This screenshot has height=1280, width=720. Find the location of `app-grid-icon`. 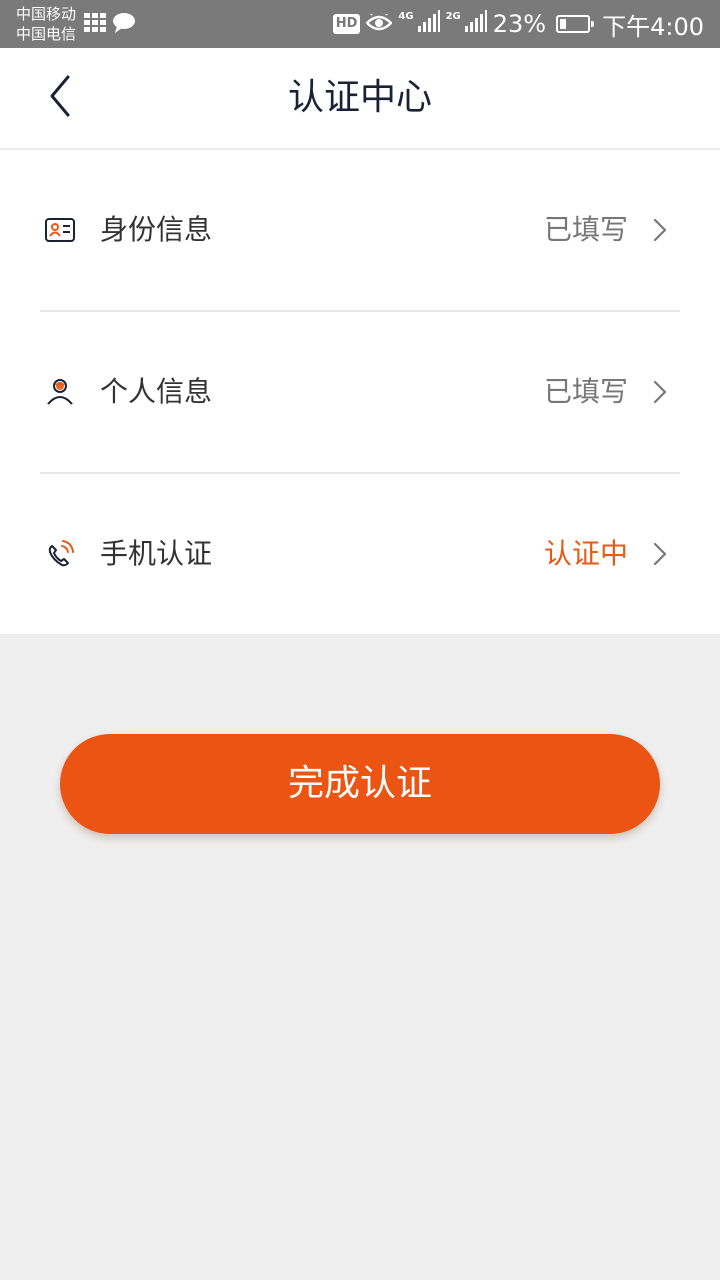

app-grid-icon is located at coordinates (95, 25).